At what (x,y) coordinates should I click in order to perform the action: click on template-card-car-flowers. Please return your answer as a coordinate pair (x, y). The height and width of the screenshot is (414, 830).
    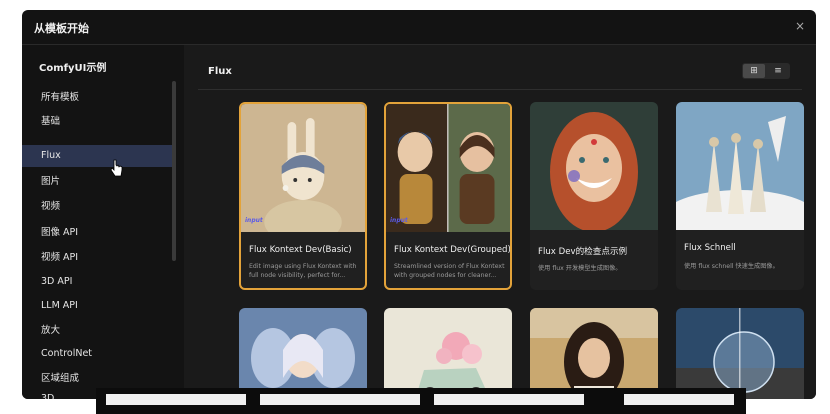
    Looking at the image, I should click on (448, 353).